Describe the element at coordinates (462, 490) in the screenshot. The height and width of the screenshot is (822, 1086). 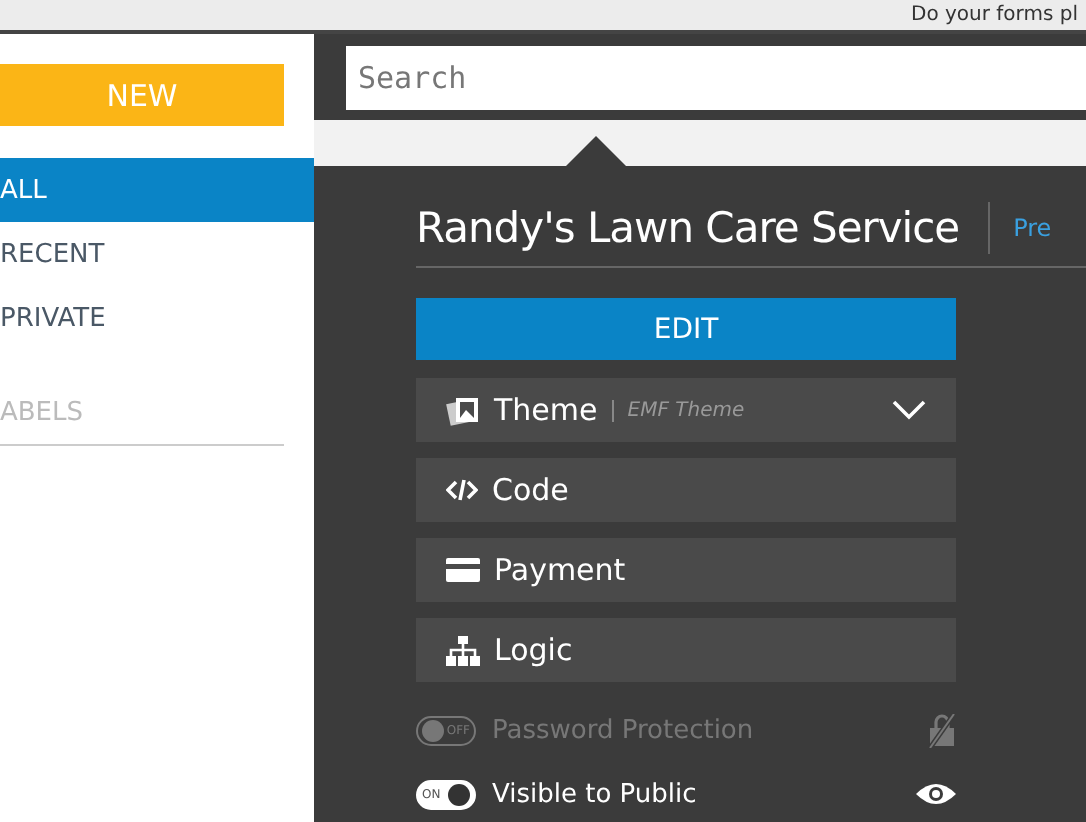
I see `code-icon` at that location.